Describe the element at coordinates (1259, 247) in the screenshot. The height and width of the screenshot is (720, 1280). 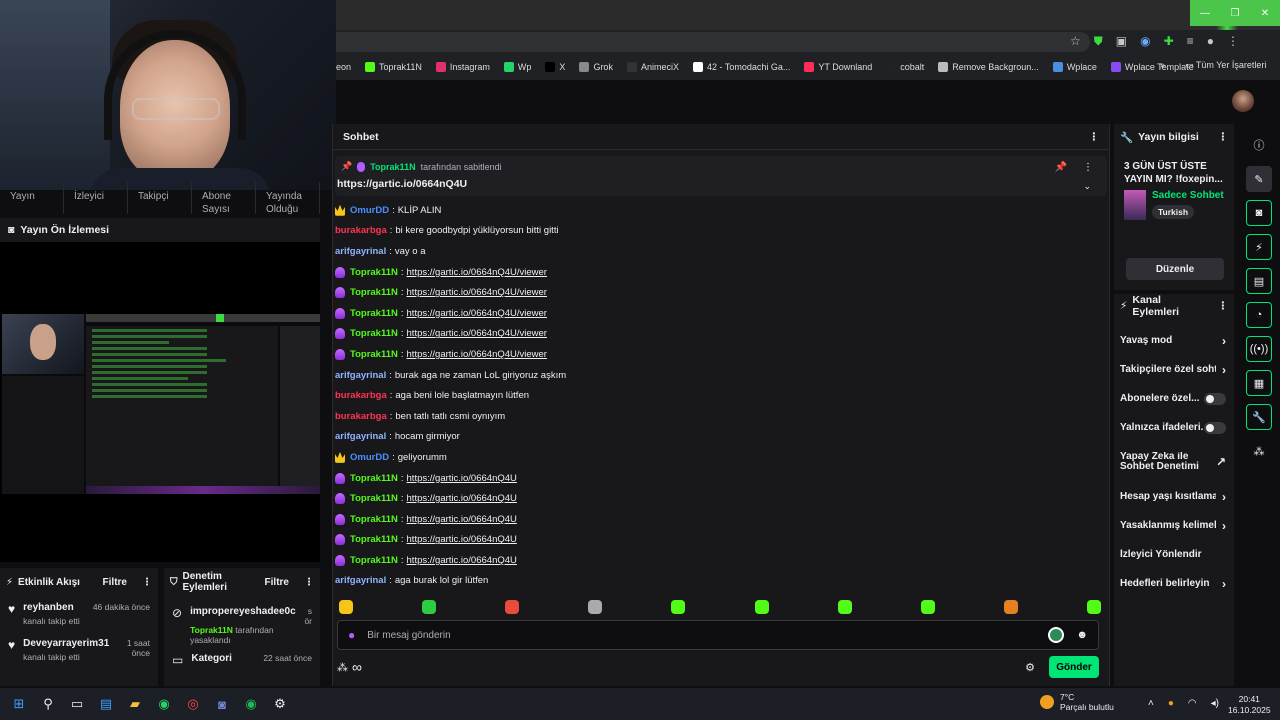
I see `bolt-icon: ⚡` at that location.